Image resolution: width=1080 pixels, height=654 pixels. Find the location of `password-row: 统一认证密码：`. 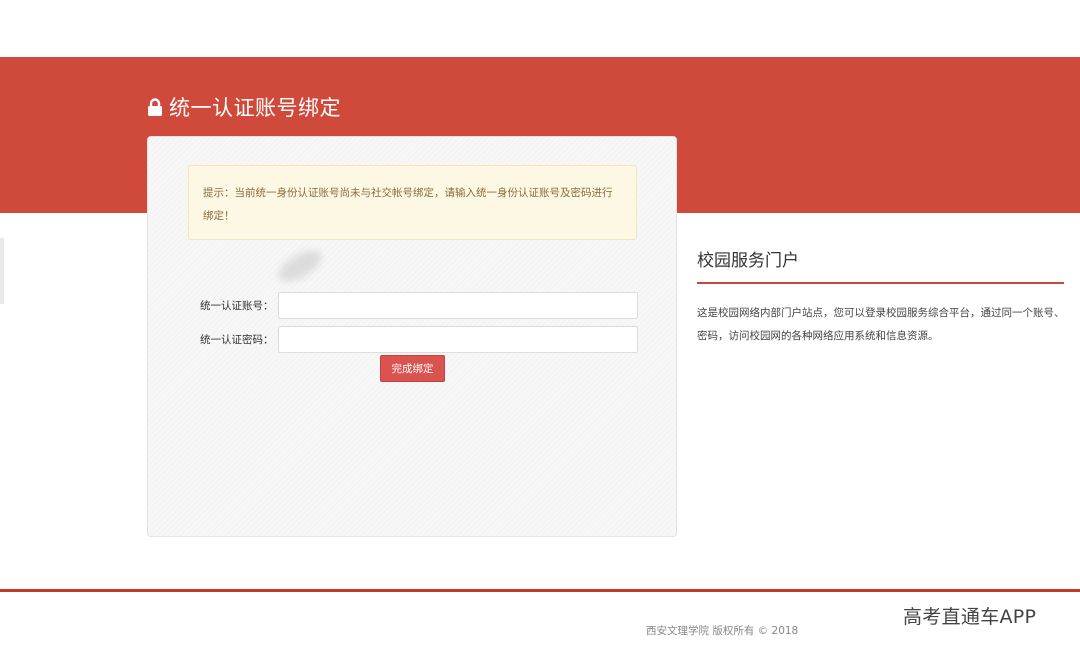

password-row: 统一认证密码： is located at coordinates (413, 340).